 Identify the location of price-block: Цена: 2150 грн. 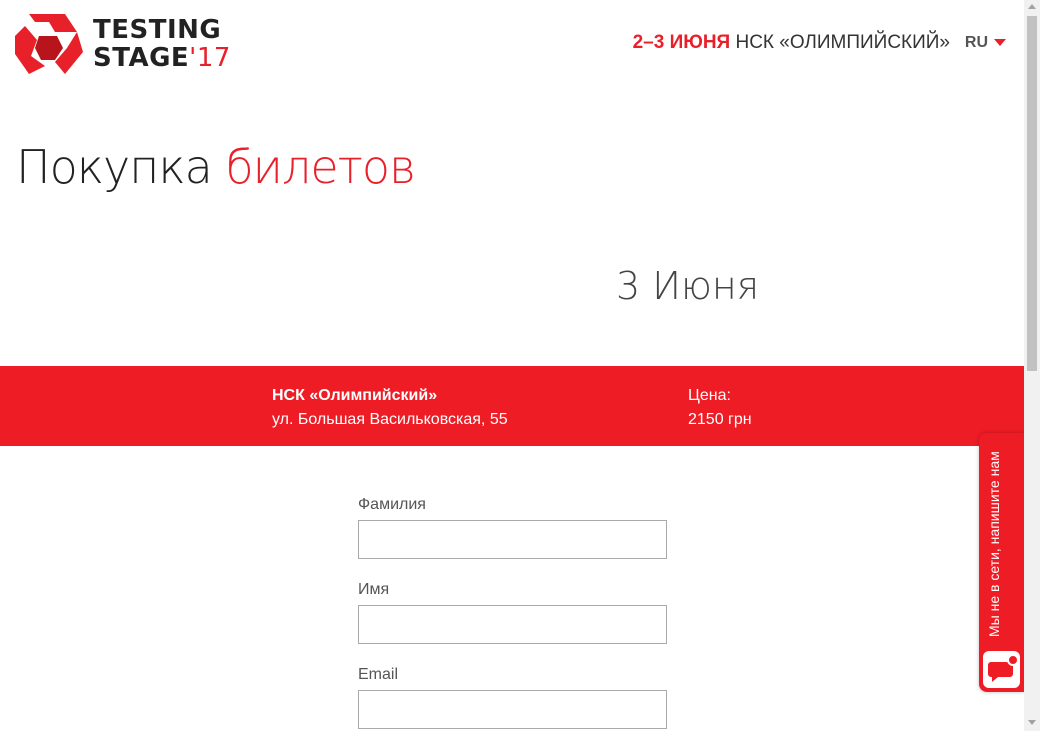
(720, 408).